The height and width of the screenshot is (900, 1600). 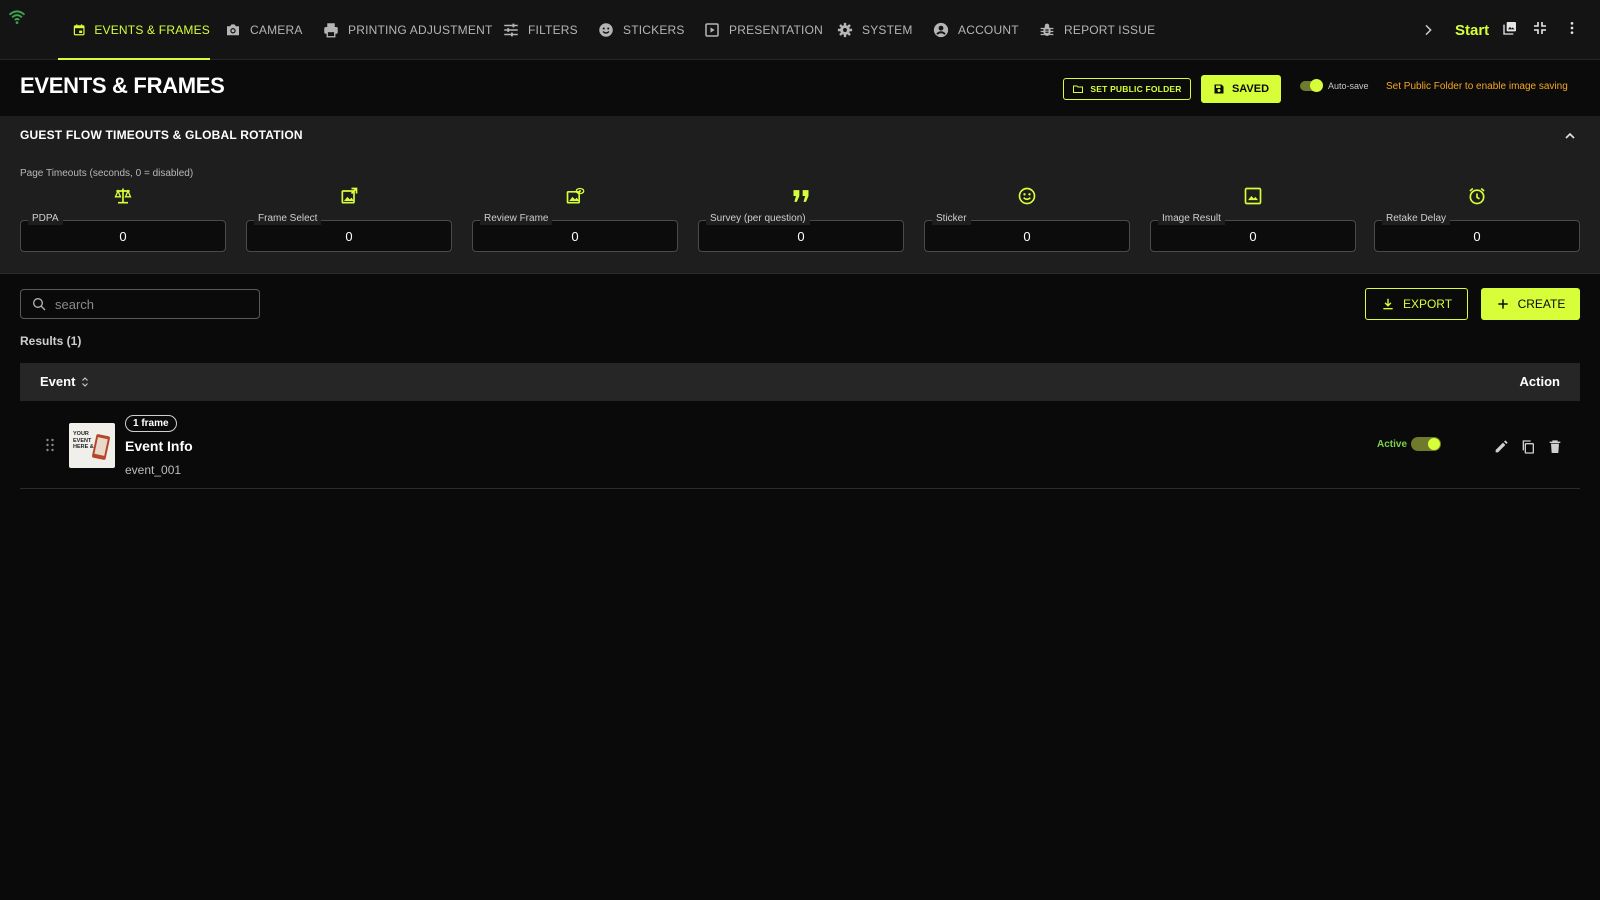 What do you see at coordinates (83, 440) in the screenshot?
I see `thumbnail-text: YOUR EVENT HERE &` at bounding box center [83, 440].